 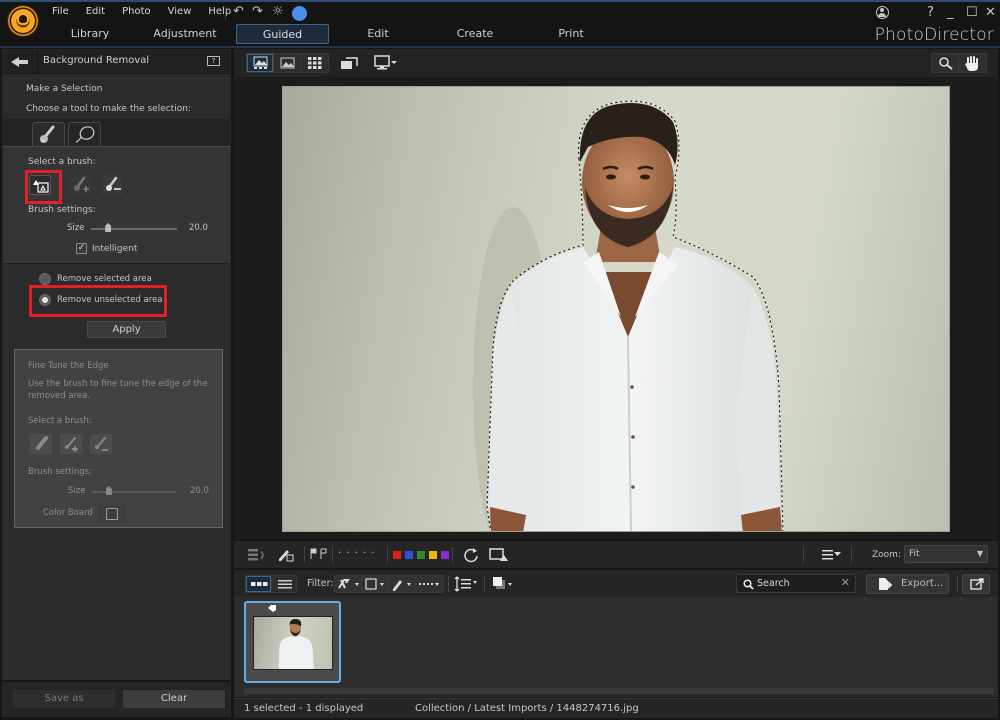 I want to click on size-slider, so click(x=134, y=229).